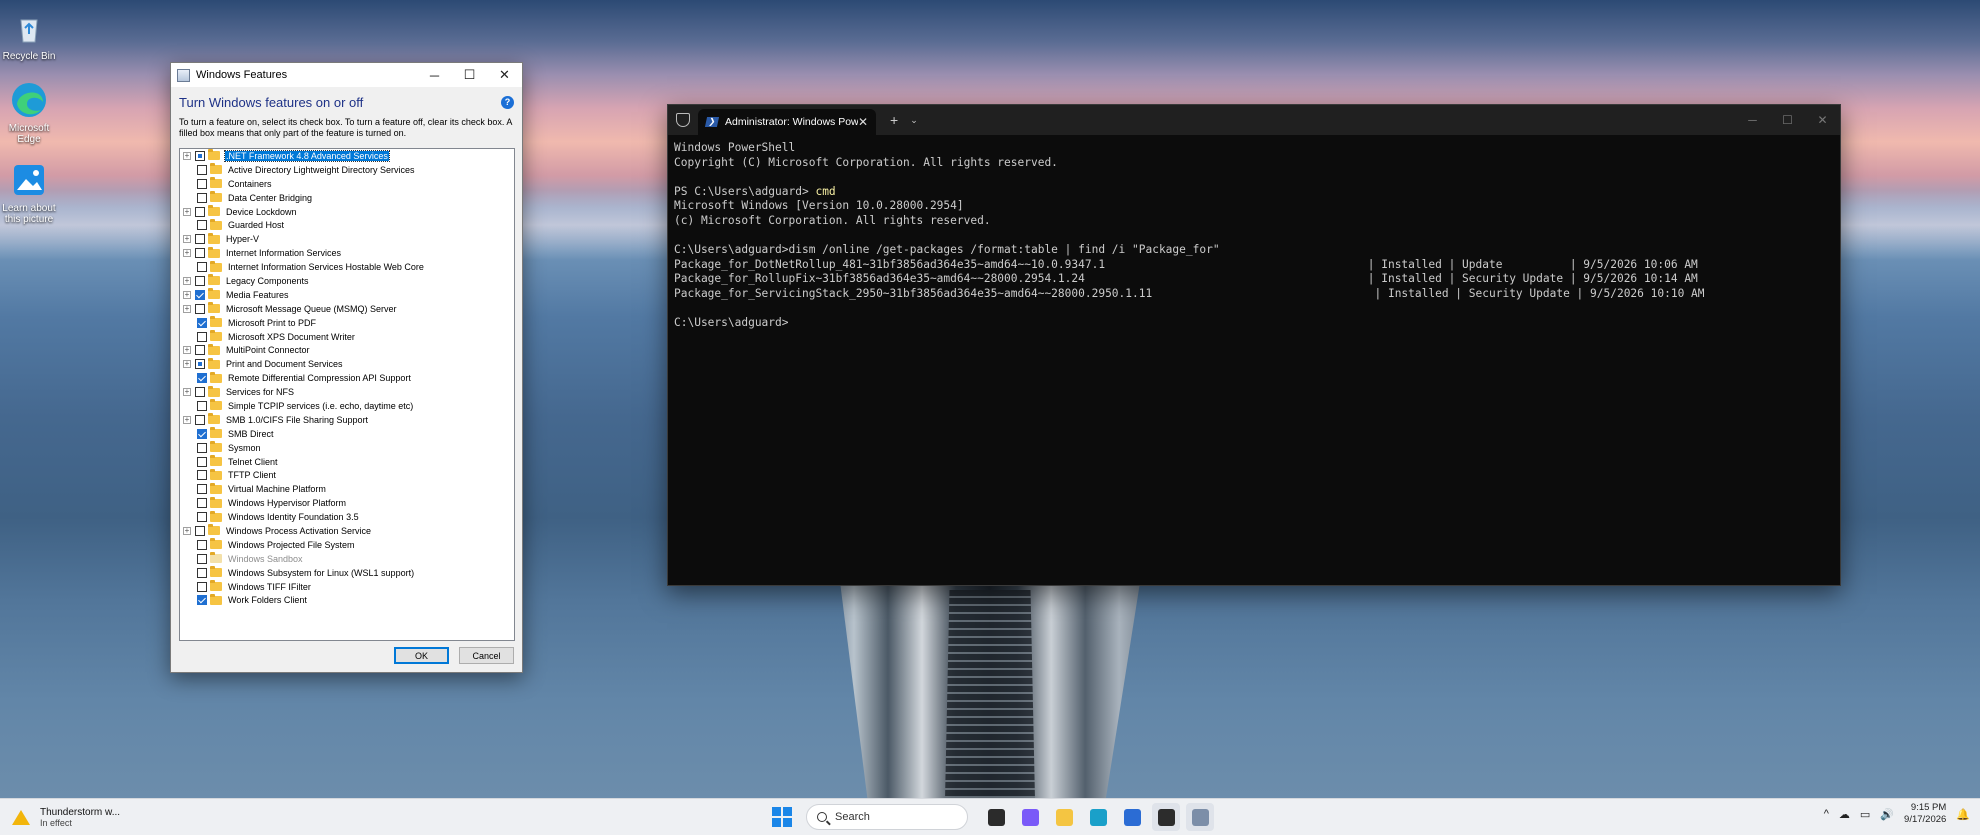 The image size is (1980, 835). I want to click on terminal-close-button: ✕, so click(1822, 120).